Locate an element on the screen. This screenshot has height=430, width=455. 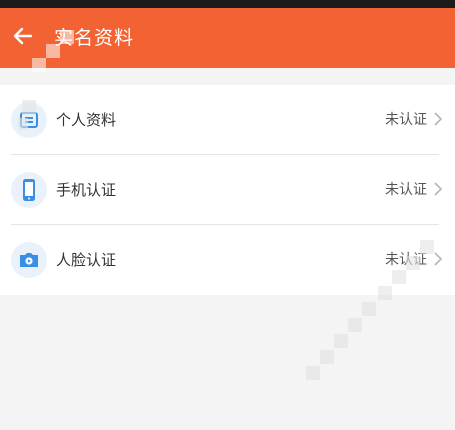
app-bar: 实名资料 is located at coordinates (227, 38).